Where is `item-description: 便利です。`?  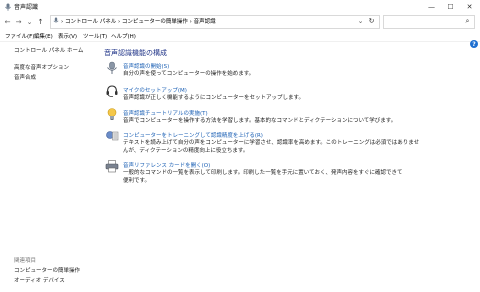 item-description: 便利です。 is located at coordinates (136, 181).